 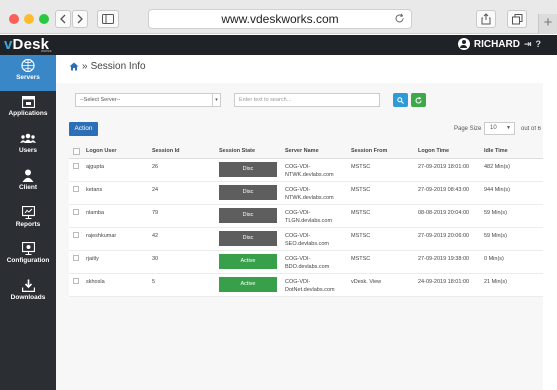 What do you see at coordinates (148, 100) in the screenshot?
I see `server-select: --Select Server-- ▾` at bounding box center [148, 100].